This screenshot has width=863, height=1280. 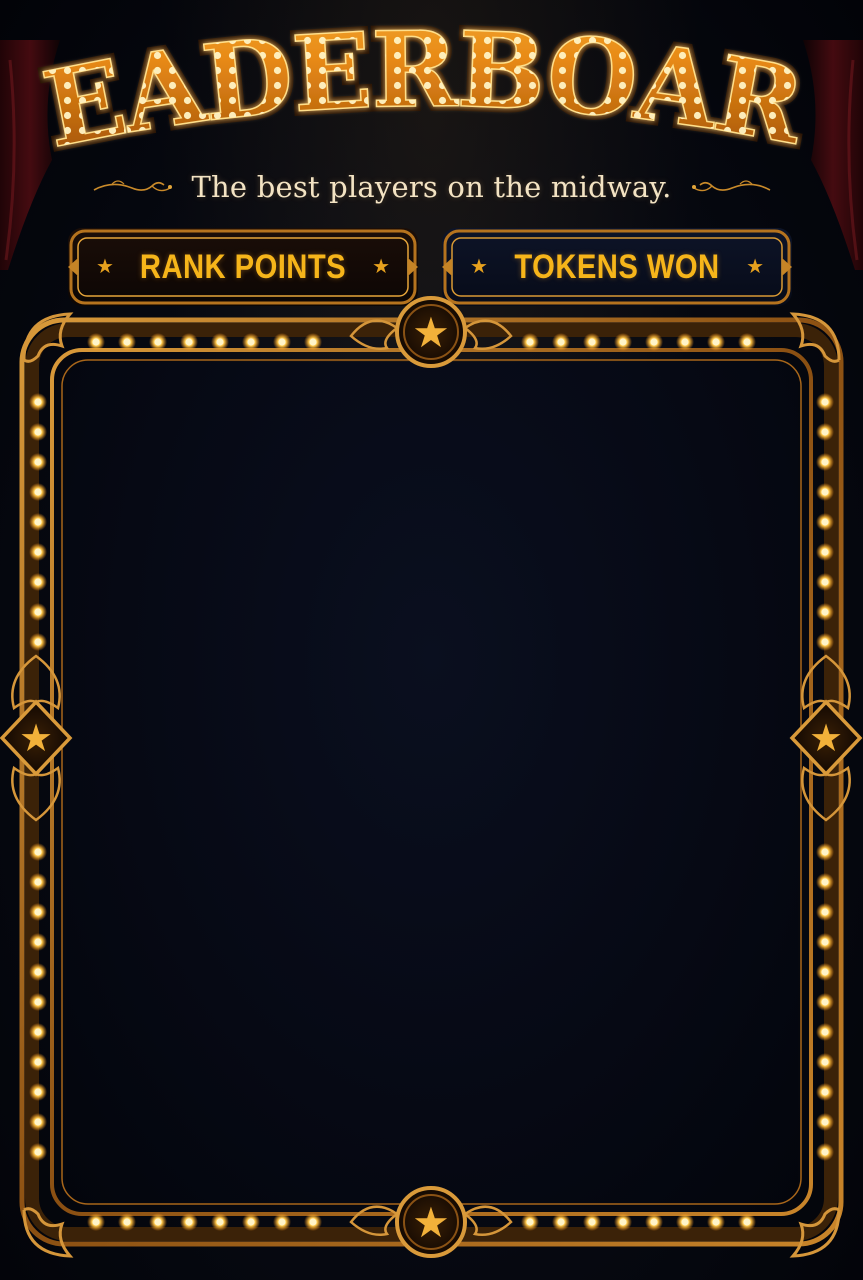 I want to click on page-title: LEADERBOARD LEADERBOARD LEADERBOARD, so click(x=411, y=93).